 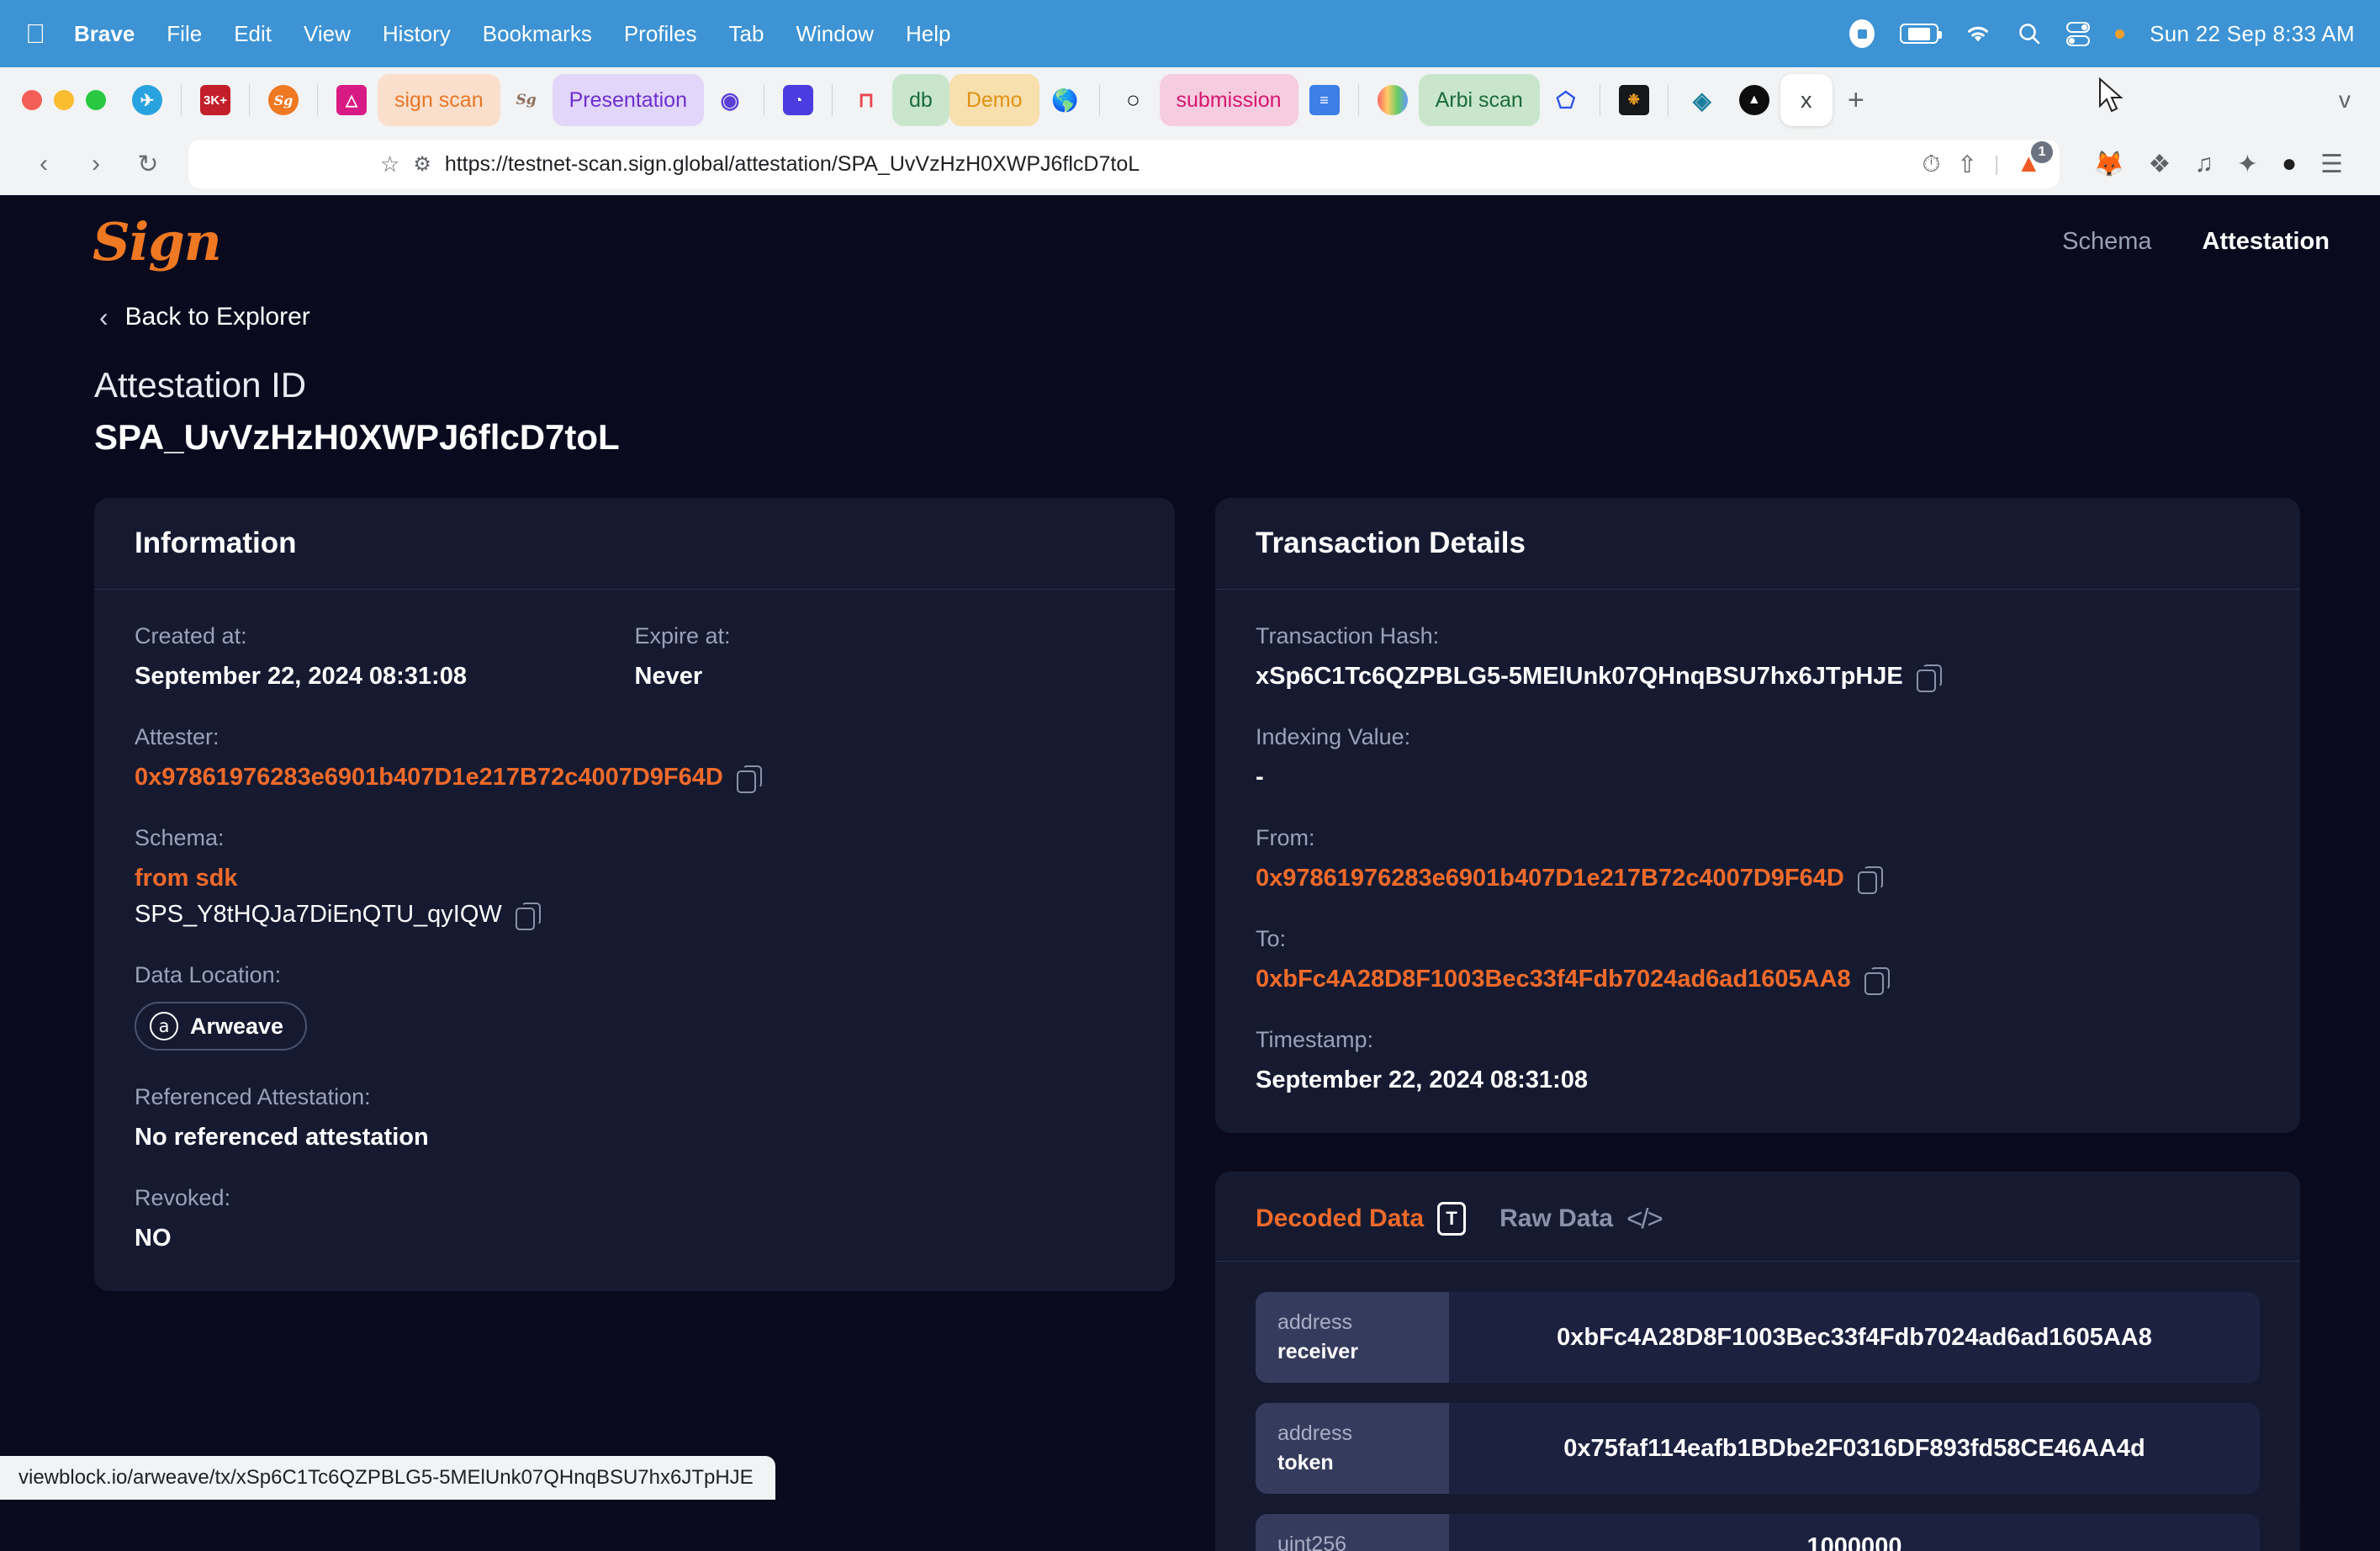 What do you see at coordinates (1479, 100) in the screenshot?
I see `tab-arbi-scan: Arbi scan` at bounding box center [1479, 100].